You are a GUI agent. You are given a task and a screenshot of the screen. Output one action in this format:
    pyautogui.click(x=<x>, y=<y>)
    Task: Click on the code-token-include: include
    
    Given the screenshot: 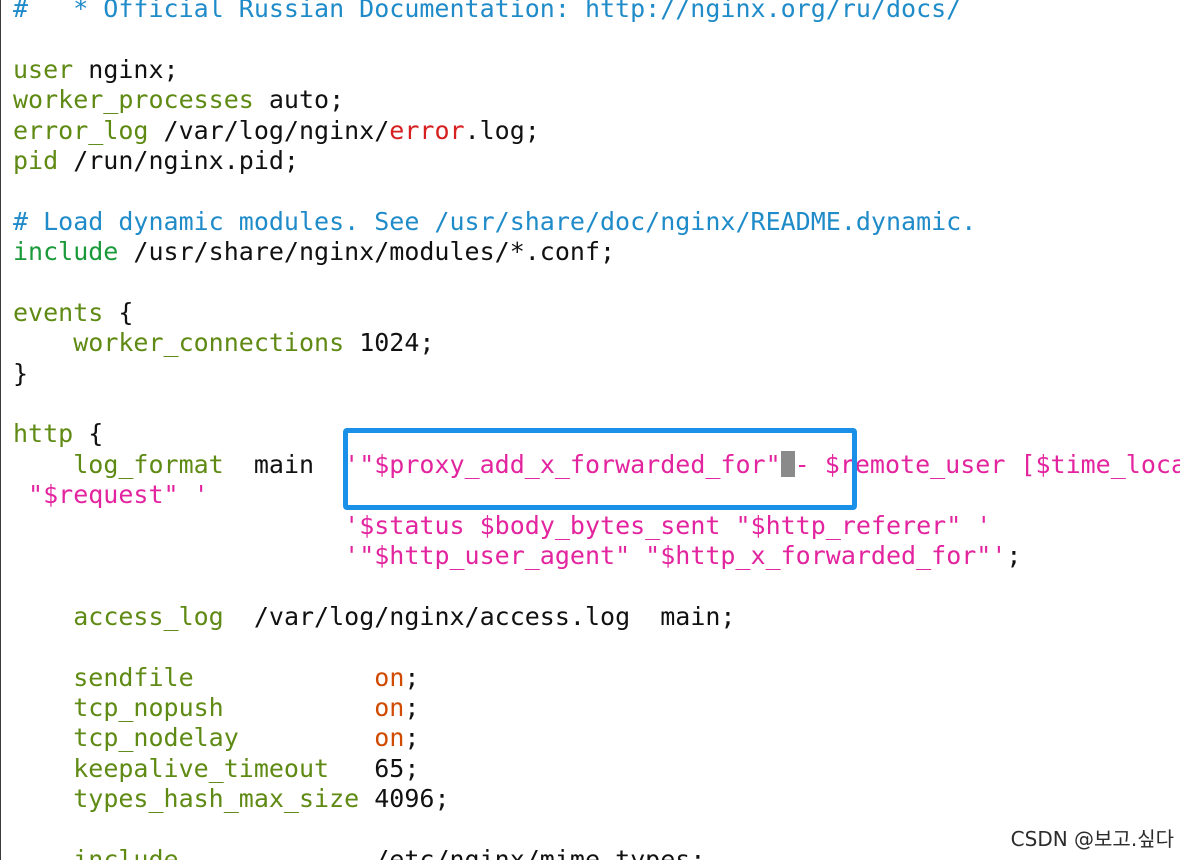 What is the action you would take?
    pyautogui.click(x=66, y=252)
    